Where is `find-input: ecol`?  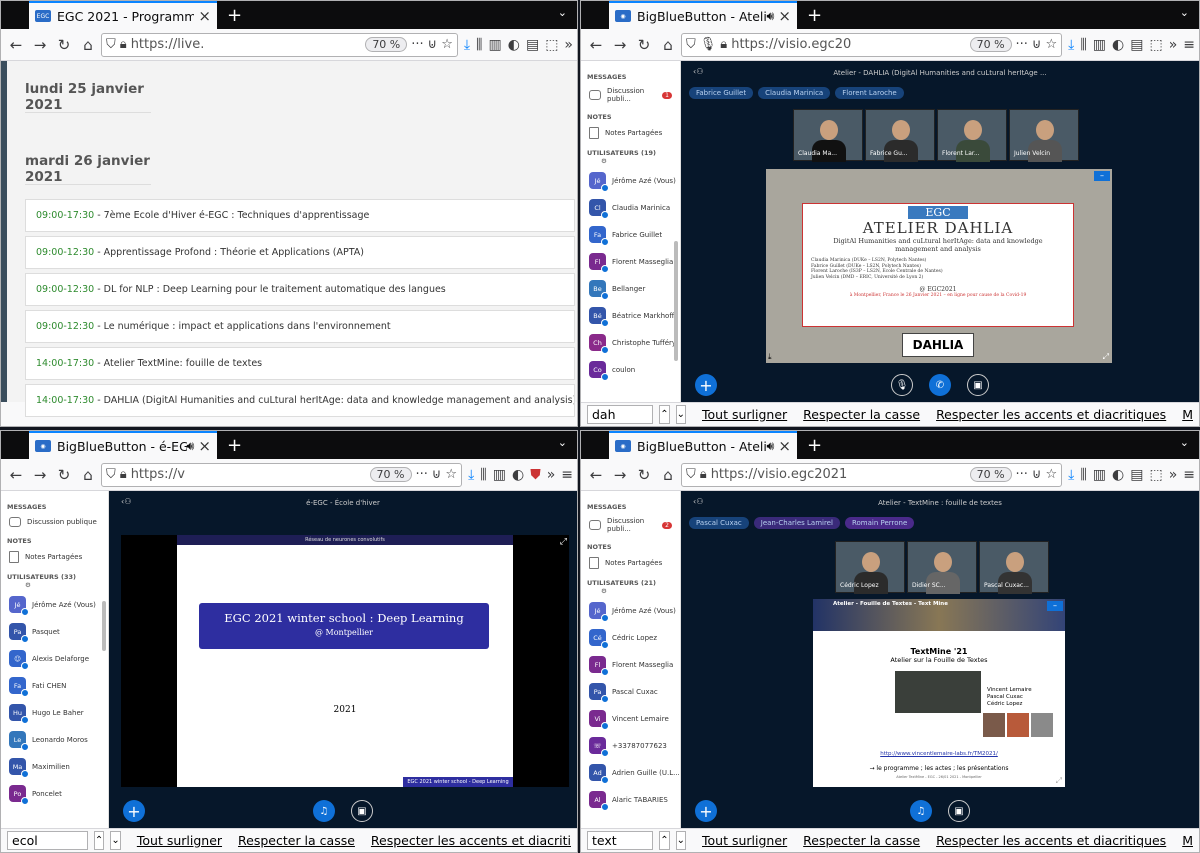
find-input: ecol is located at coordinates (47, 840).